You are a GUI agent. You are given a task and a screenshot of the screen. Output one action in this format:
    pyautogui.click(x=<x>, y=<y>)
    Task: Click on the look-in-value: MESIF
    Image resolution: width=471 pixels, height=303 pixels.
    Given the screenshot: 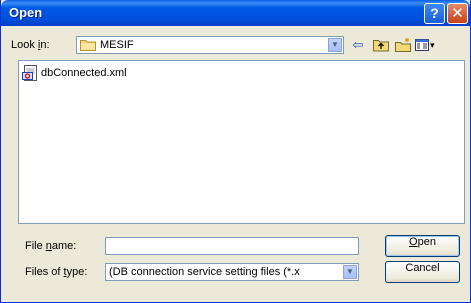 What is the action you would take?
    pyautogui.click(x=117, y=45)
    